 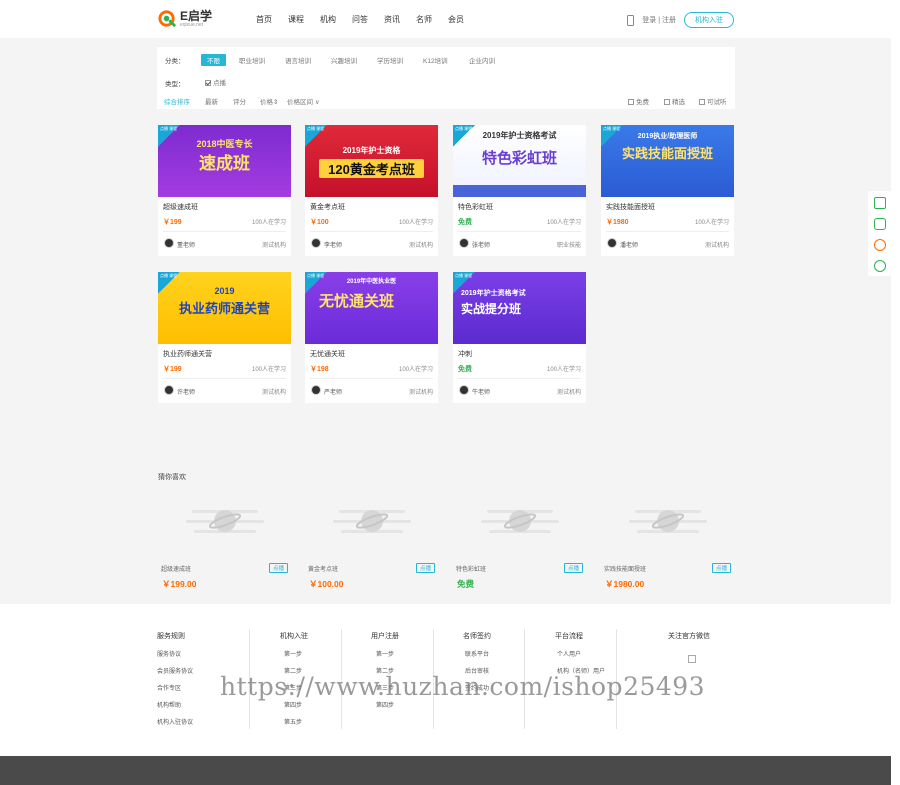 What do you see at coordinates (186, 244) in the screenshot?
I see `teacher-name: 董老师` at bounding box center [186, 244].